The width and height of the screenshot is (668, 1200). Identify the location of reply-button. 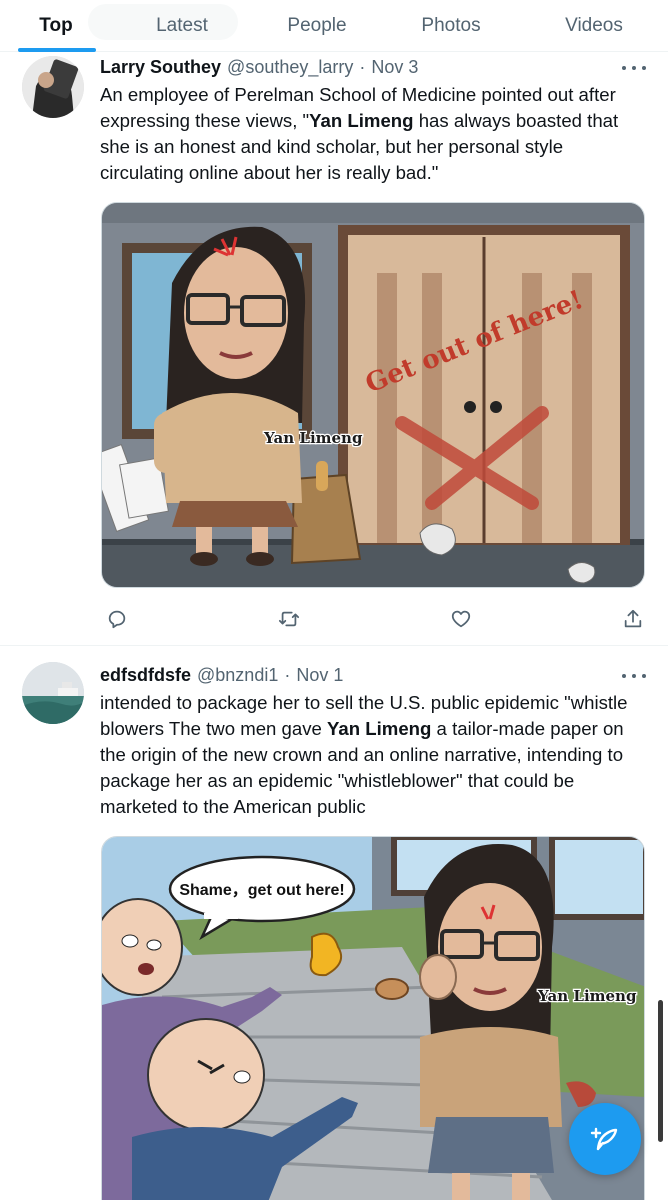
(117, 619).